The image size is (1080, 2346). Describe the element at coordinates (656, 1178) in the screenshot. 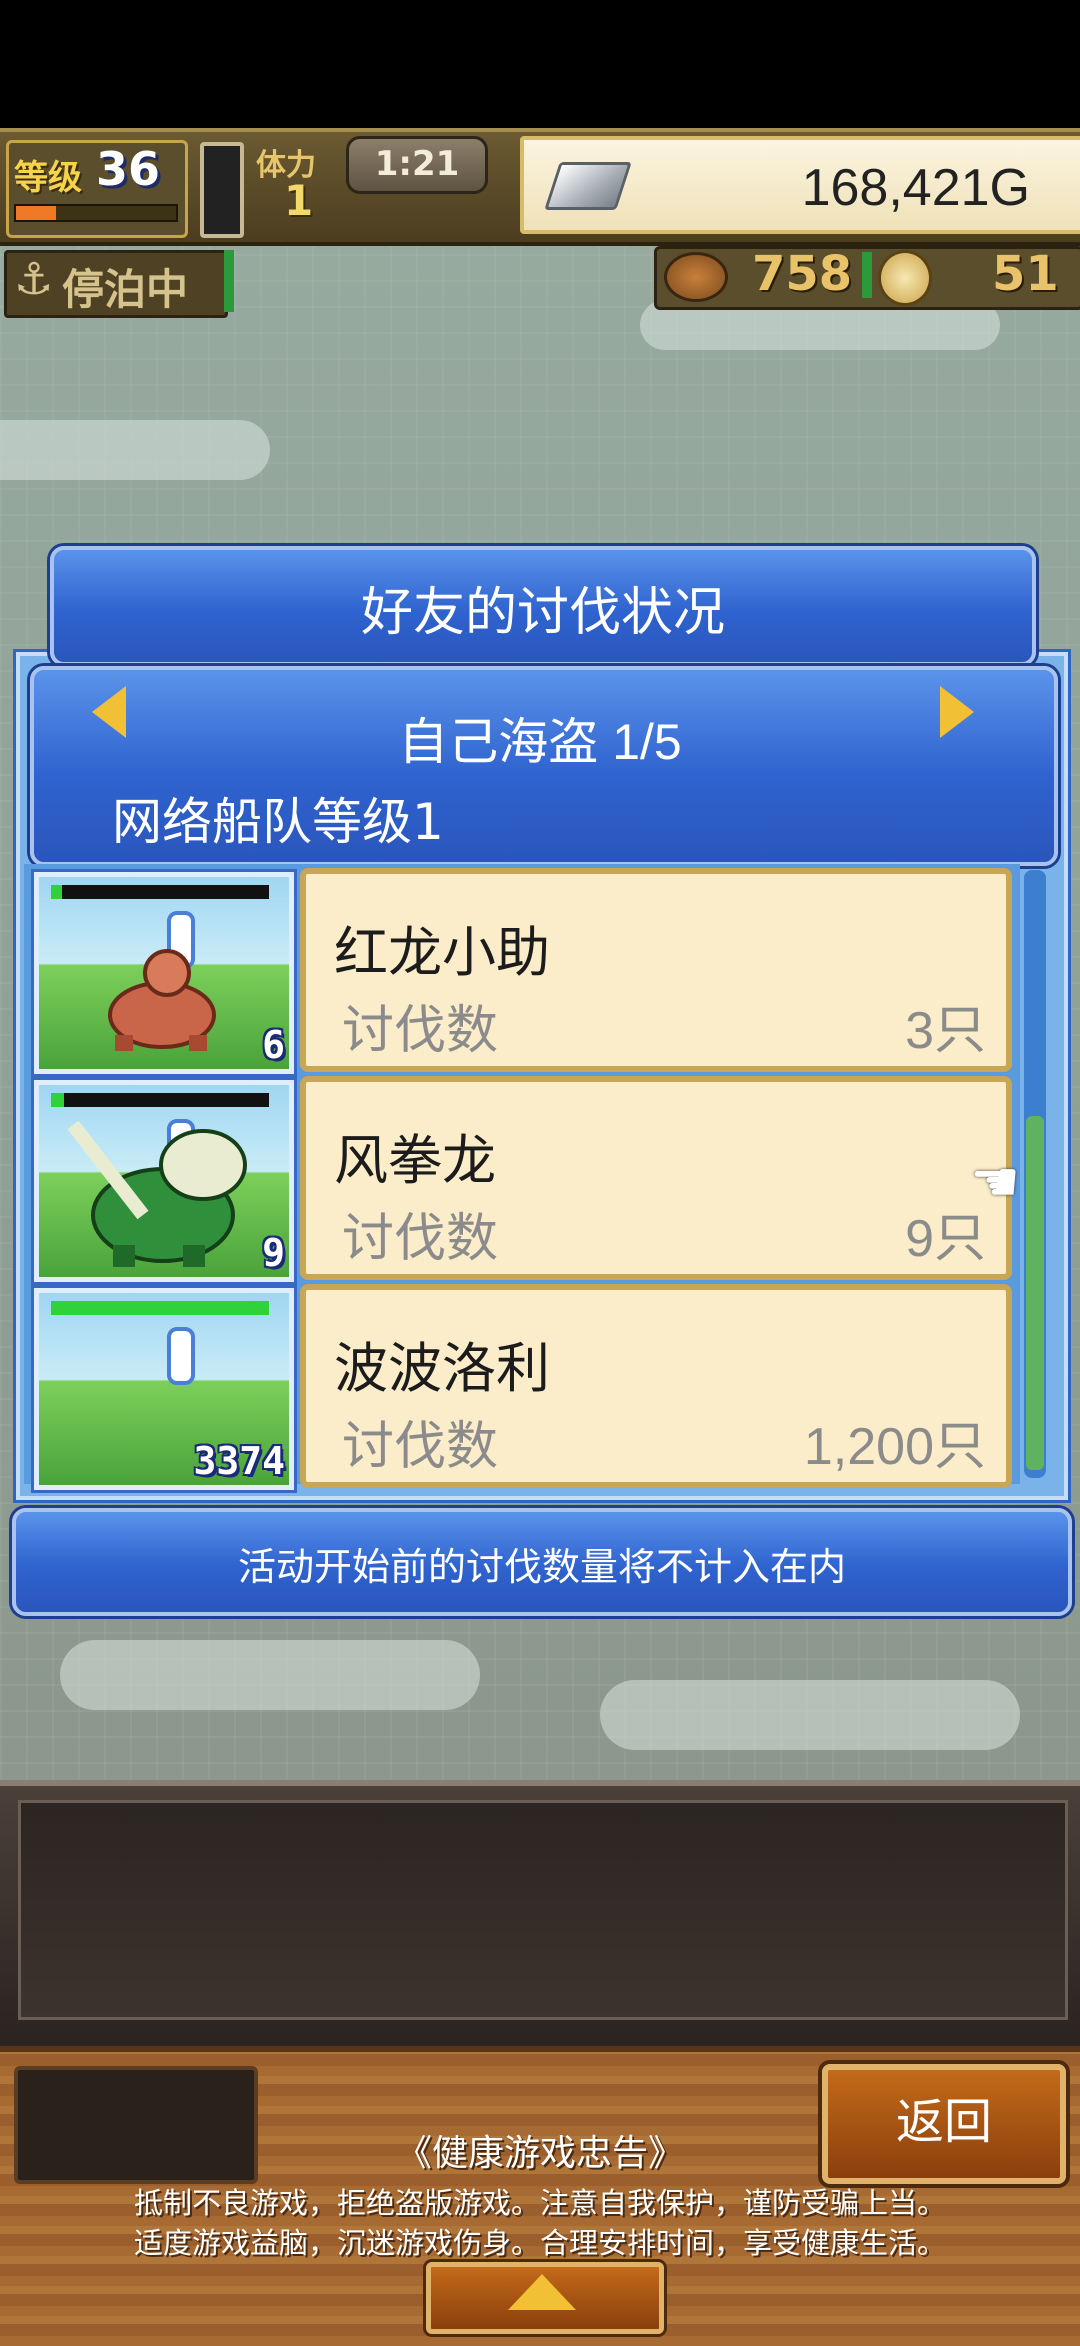

I see `list-item: 风拳龙 讨伐数 9只` at that location.